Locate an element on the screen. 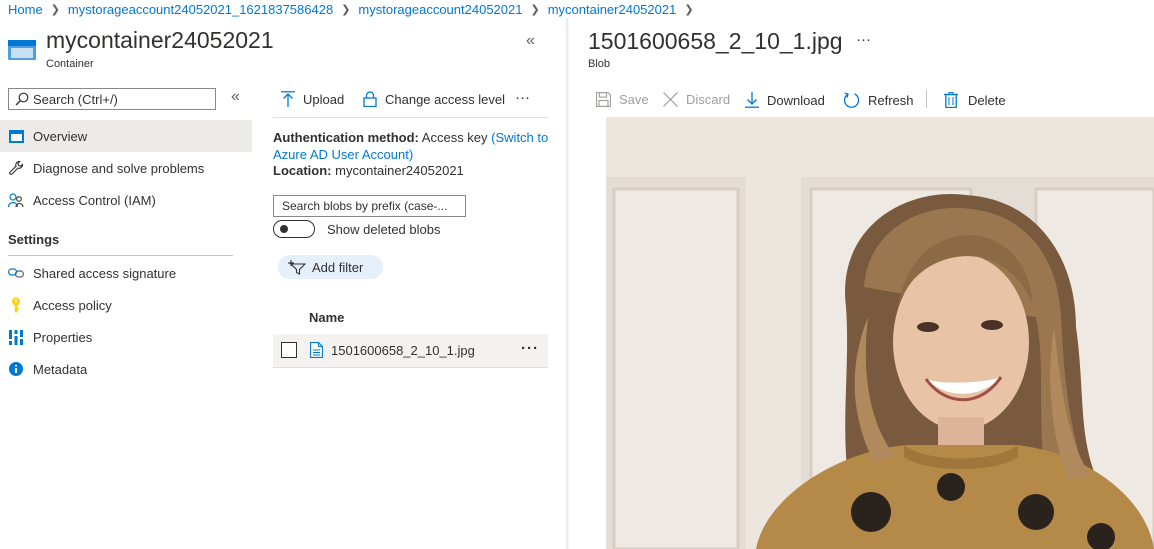 The image size is (1154, 549). show-deleted-toggle is located at coordinates (294, 229).